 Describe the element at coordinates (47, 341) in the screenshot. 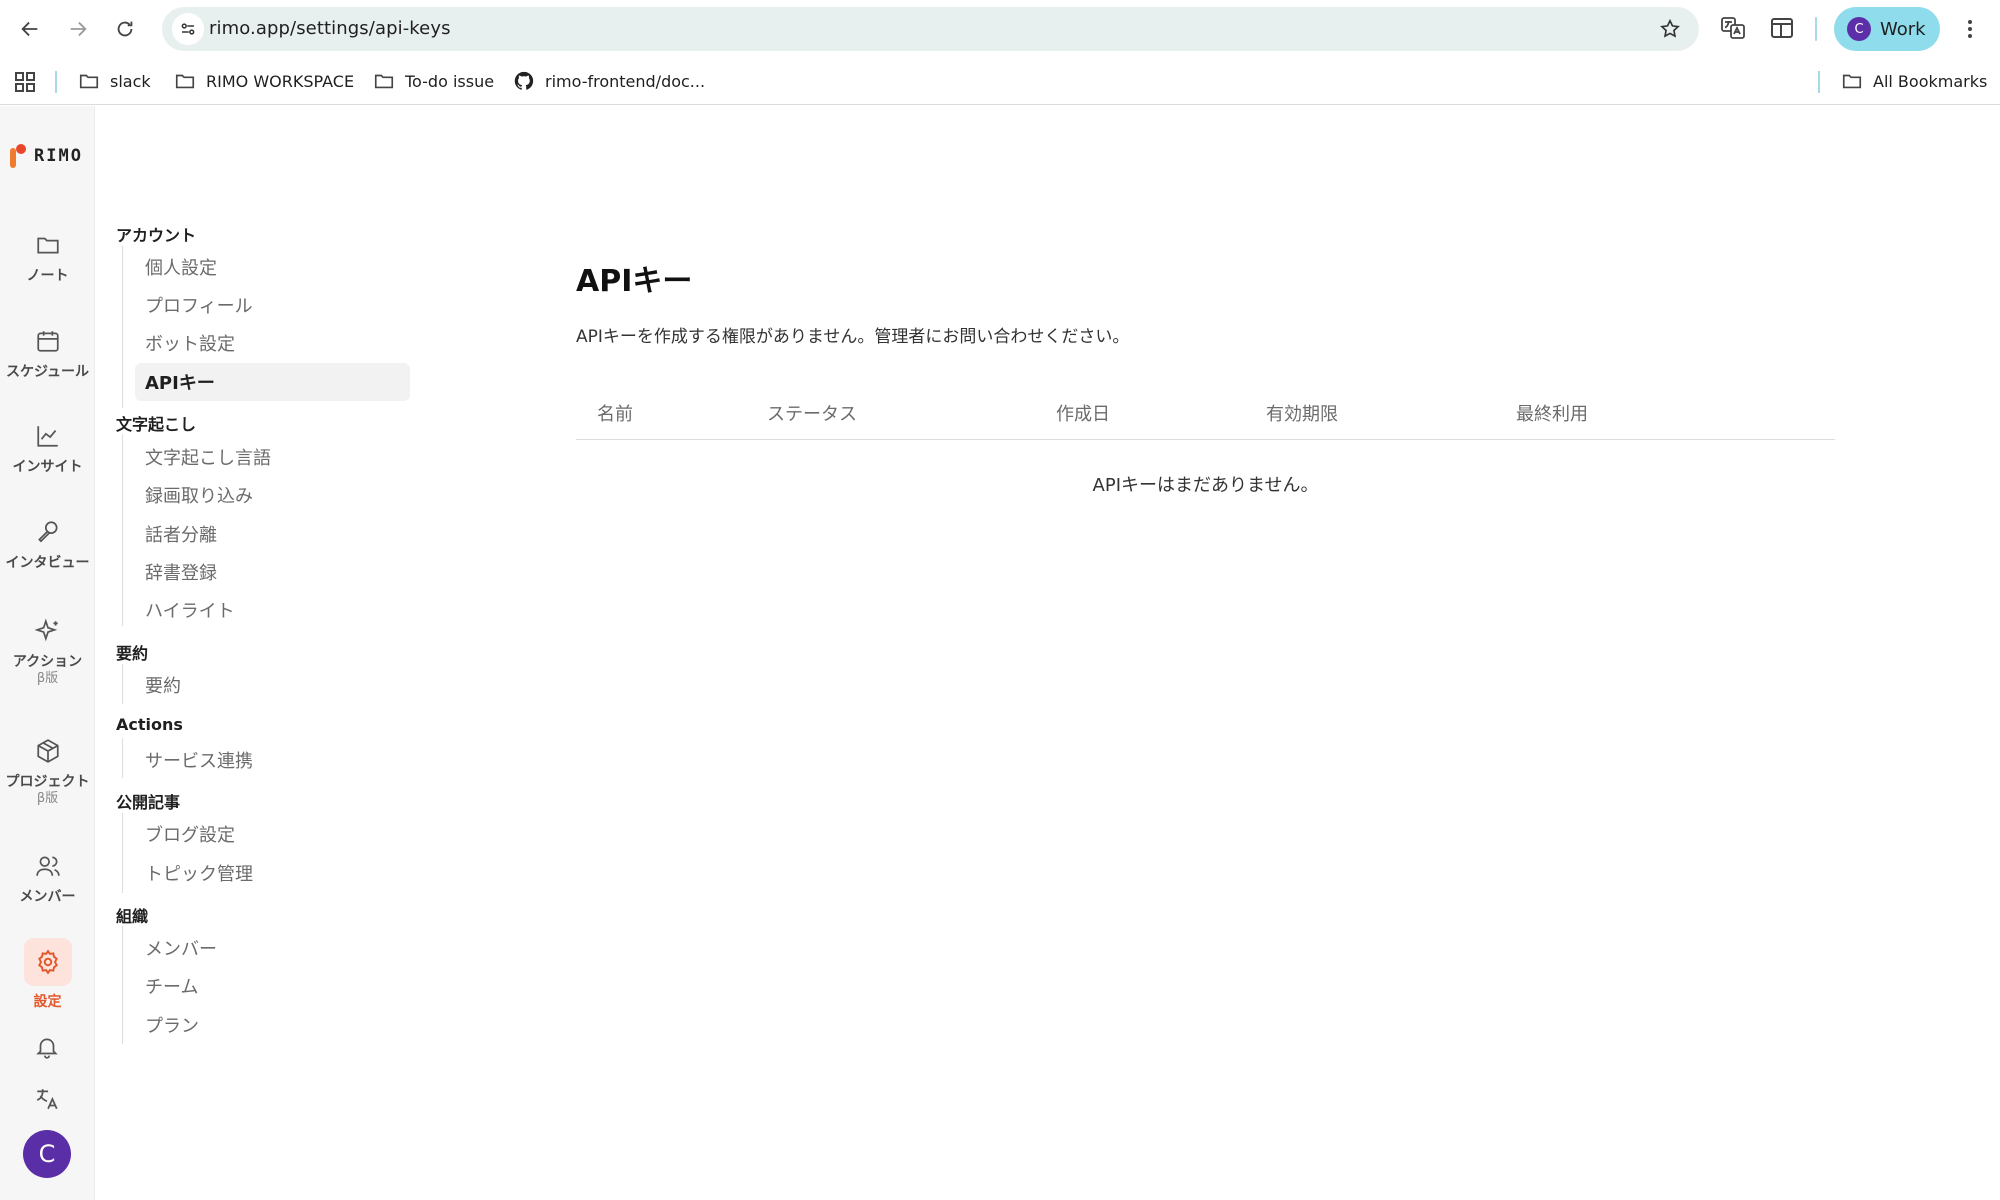

I see `calendar-icon` at that location.